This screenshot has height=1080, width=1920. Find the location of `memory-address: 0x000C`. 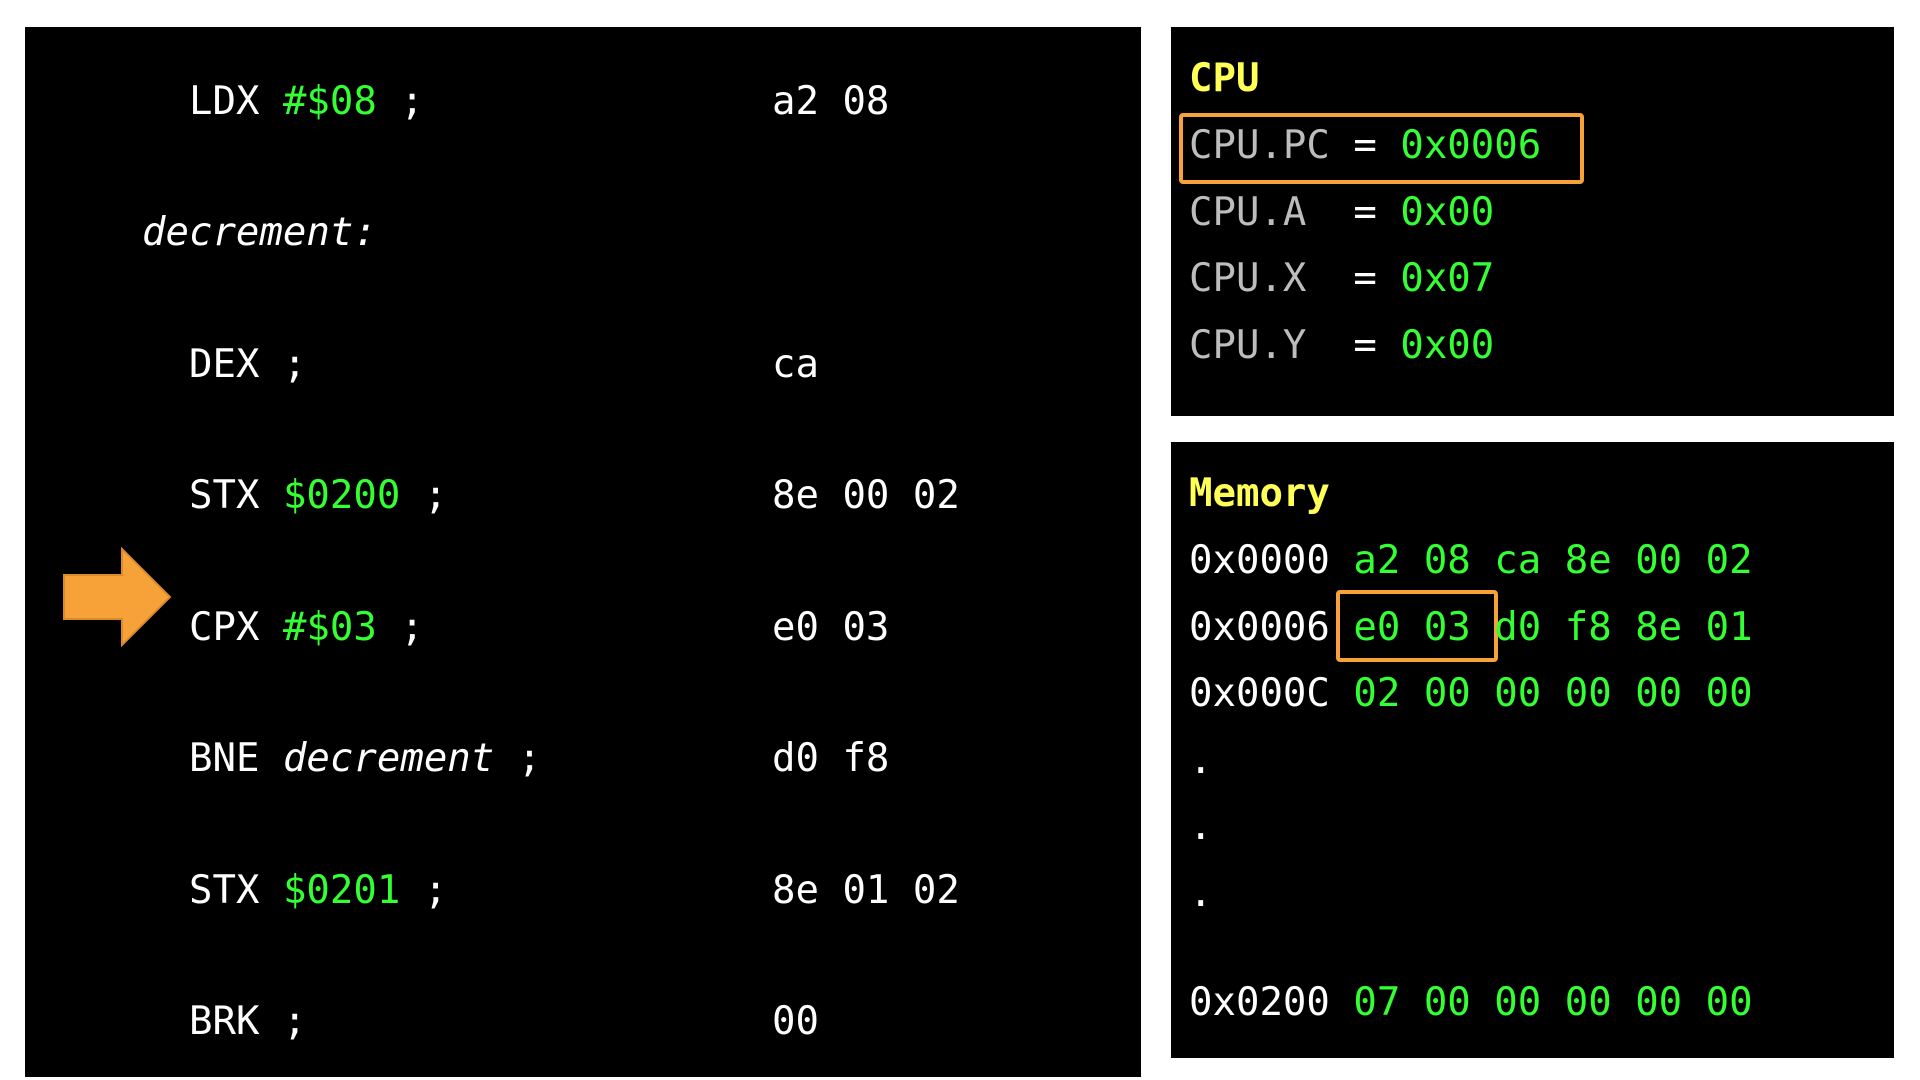

memory-address: 0x000C is located at coordinates (1259, 693).